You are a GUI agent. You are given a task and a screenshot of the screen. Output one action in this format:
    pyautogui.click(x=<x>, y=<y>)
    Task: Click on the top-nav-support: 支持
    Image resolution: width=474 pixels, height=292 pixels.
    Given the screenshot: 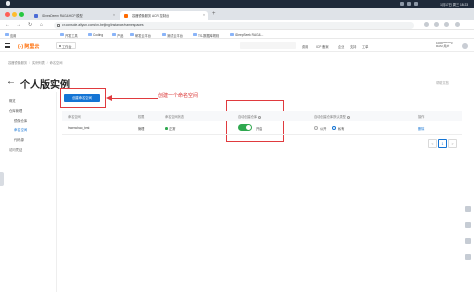 What is the action you would take?
    pyautogui.click(x=353, y=46)
    